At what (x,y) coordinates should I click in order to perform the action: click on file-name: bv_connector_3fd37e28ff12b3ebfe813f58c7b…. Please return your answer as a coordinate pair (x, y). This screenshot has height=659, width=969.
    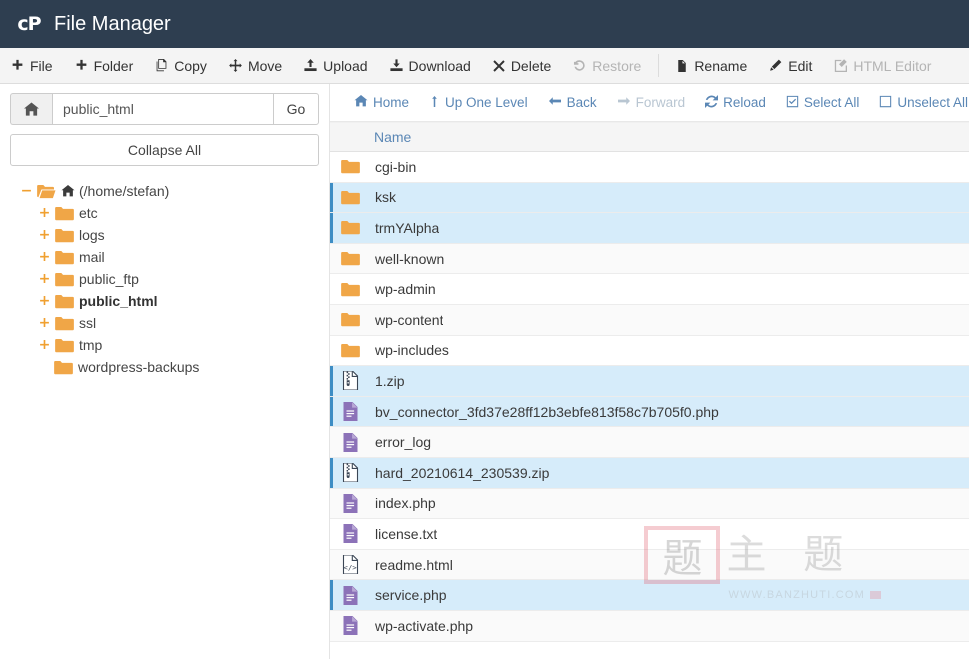
    Looking at the image, I should click on (547, 411).